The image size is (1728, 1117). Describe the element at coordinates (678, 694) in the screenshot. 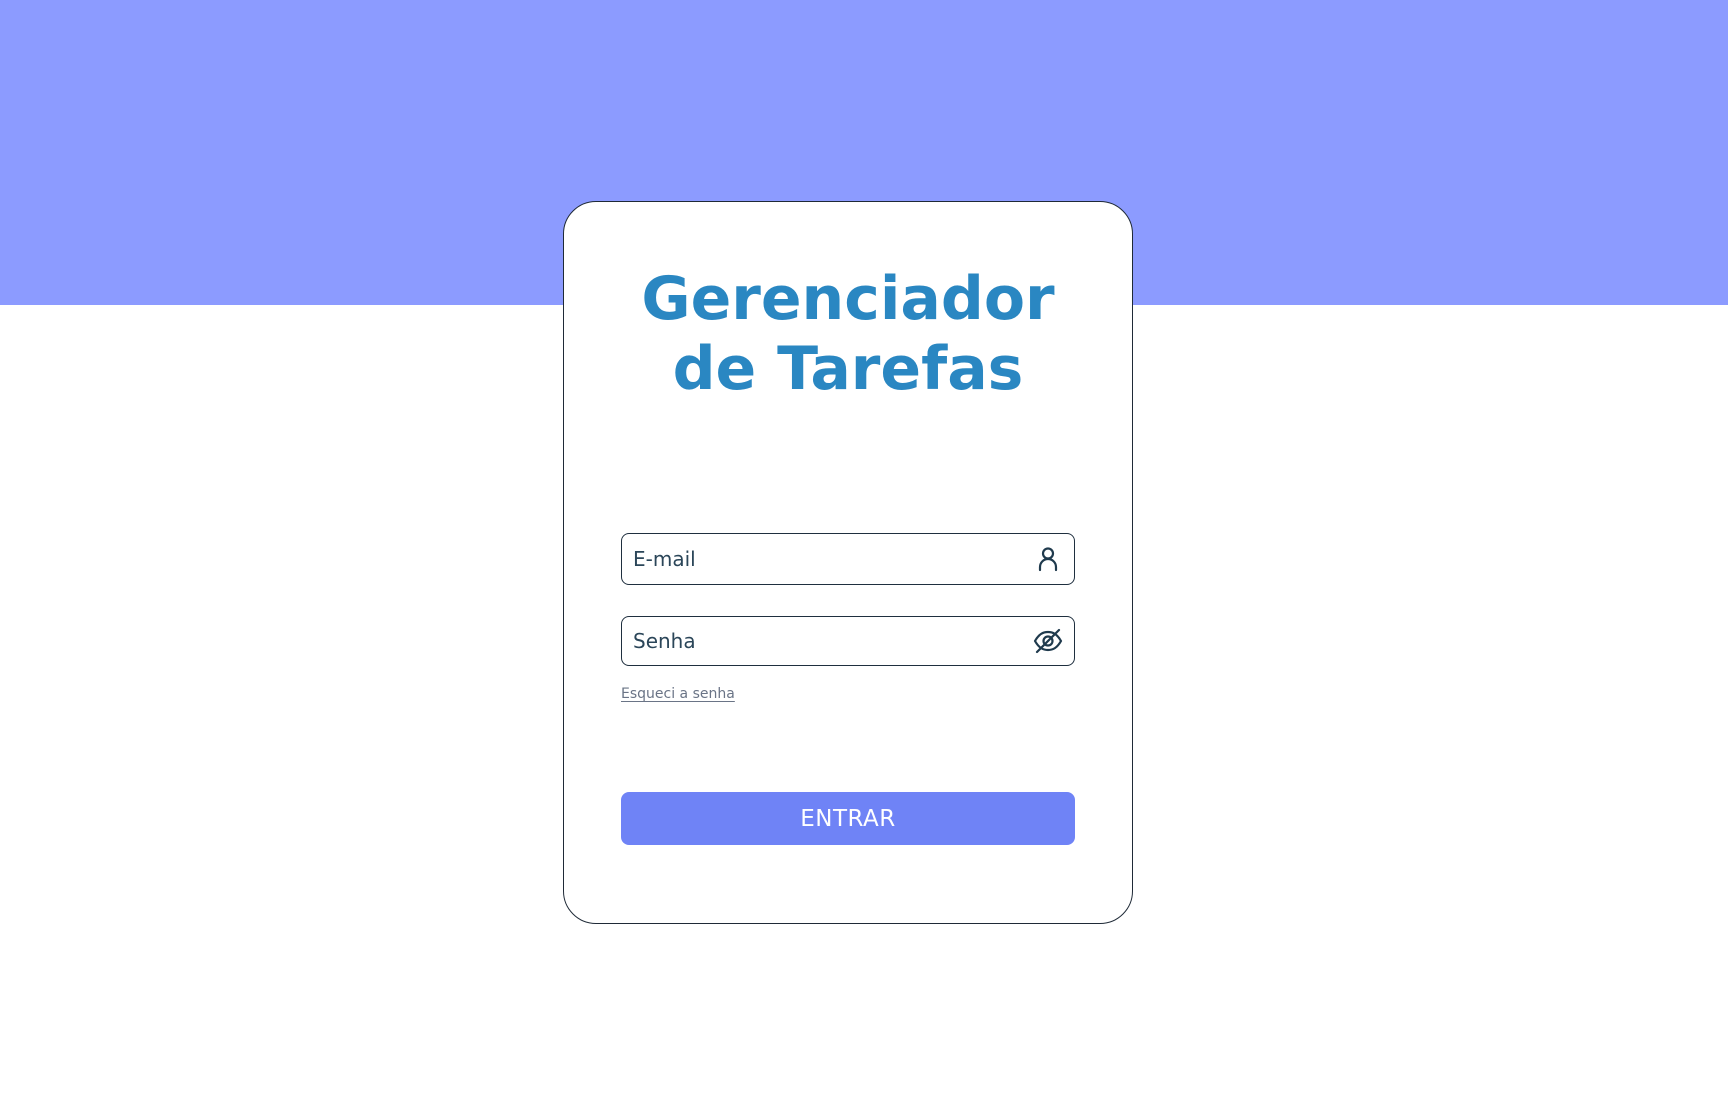

I see `forgot-password-link: Esqueci a senha` at that location.